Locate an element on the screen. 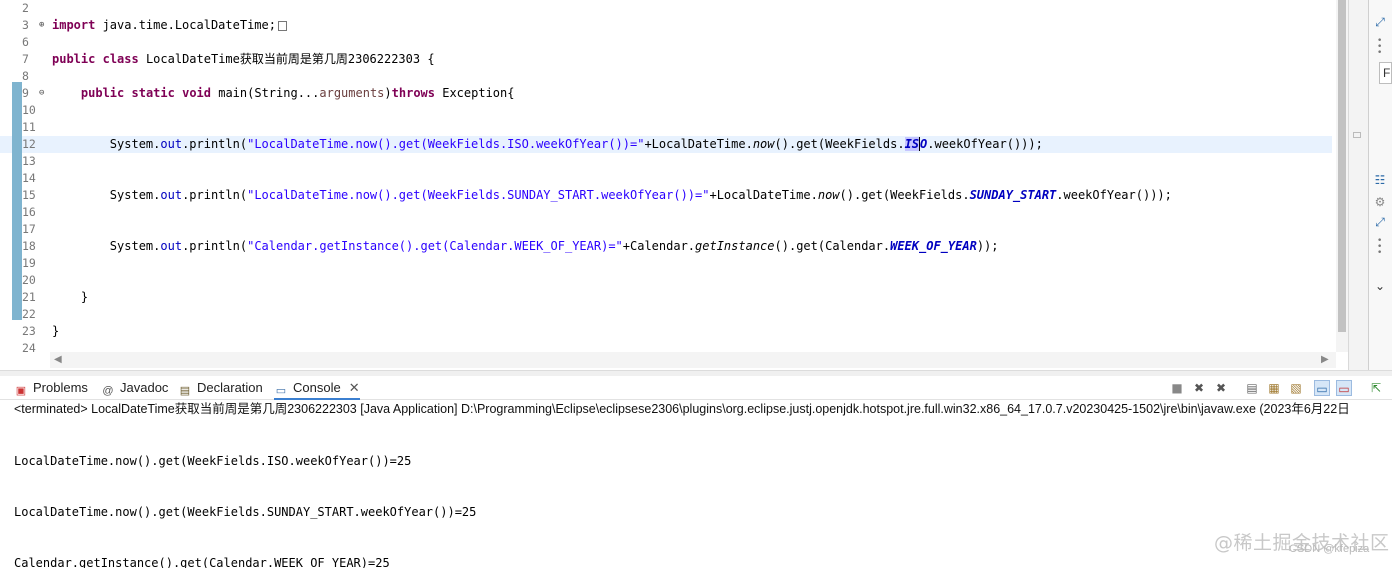  code-line: 22 is located at coordinates (666, 314).